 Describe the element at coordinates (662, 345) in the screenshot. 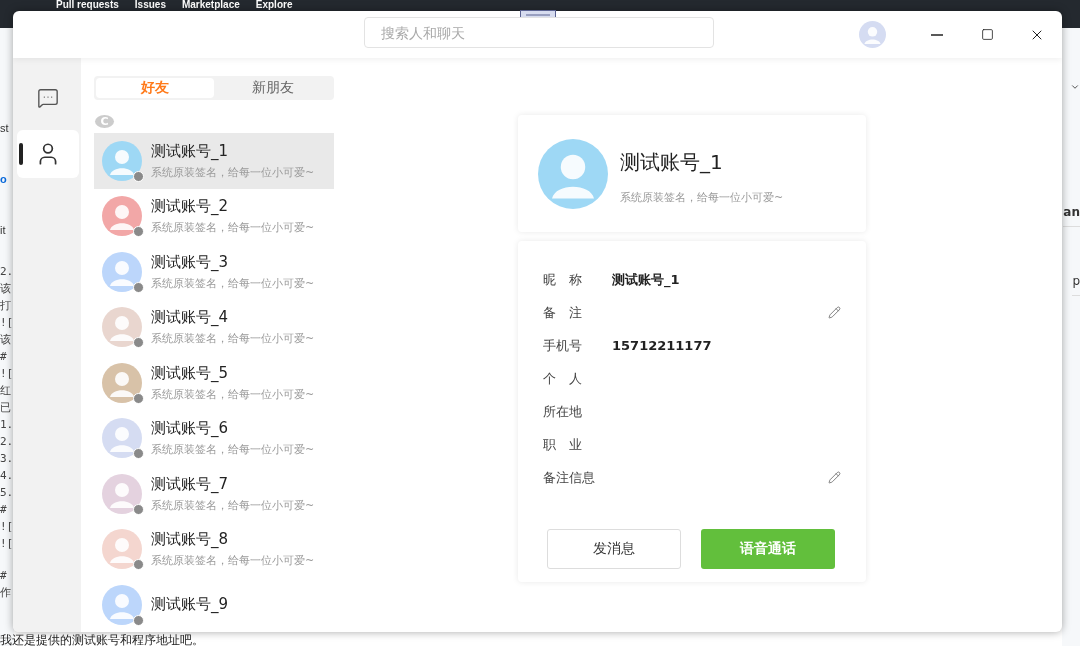

I see `info-value: 15712211177` at that location.